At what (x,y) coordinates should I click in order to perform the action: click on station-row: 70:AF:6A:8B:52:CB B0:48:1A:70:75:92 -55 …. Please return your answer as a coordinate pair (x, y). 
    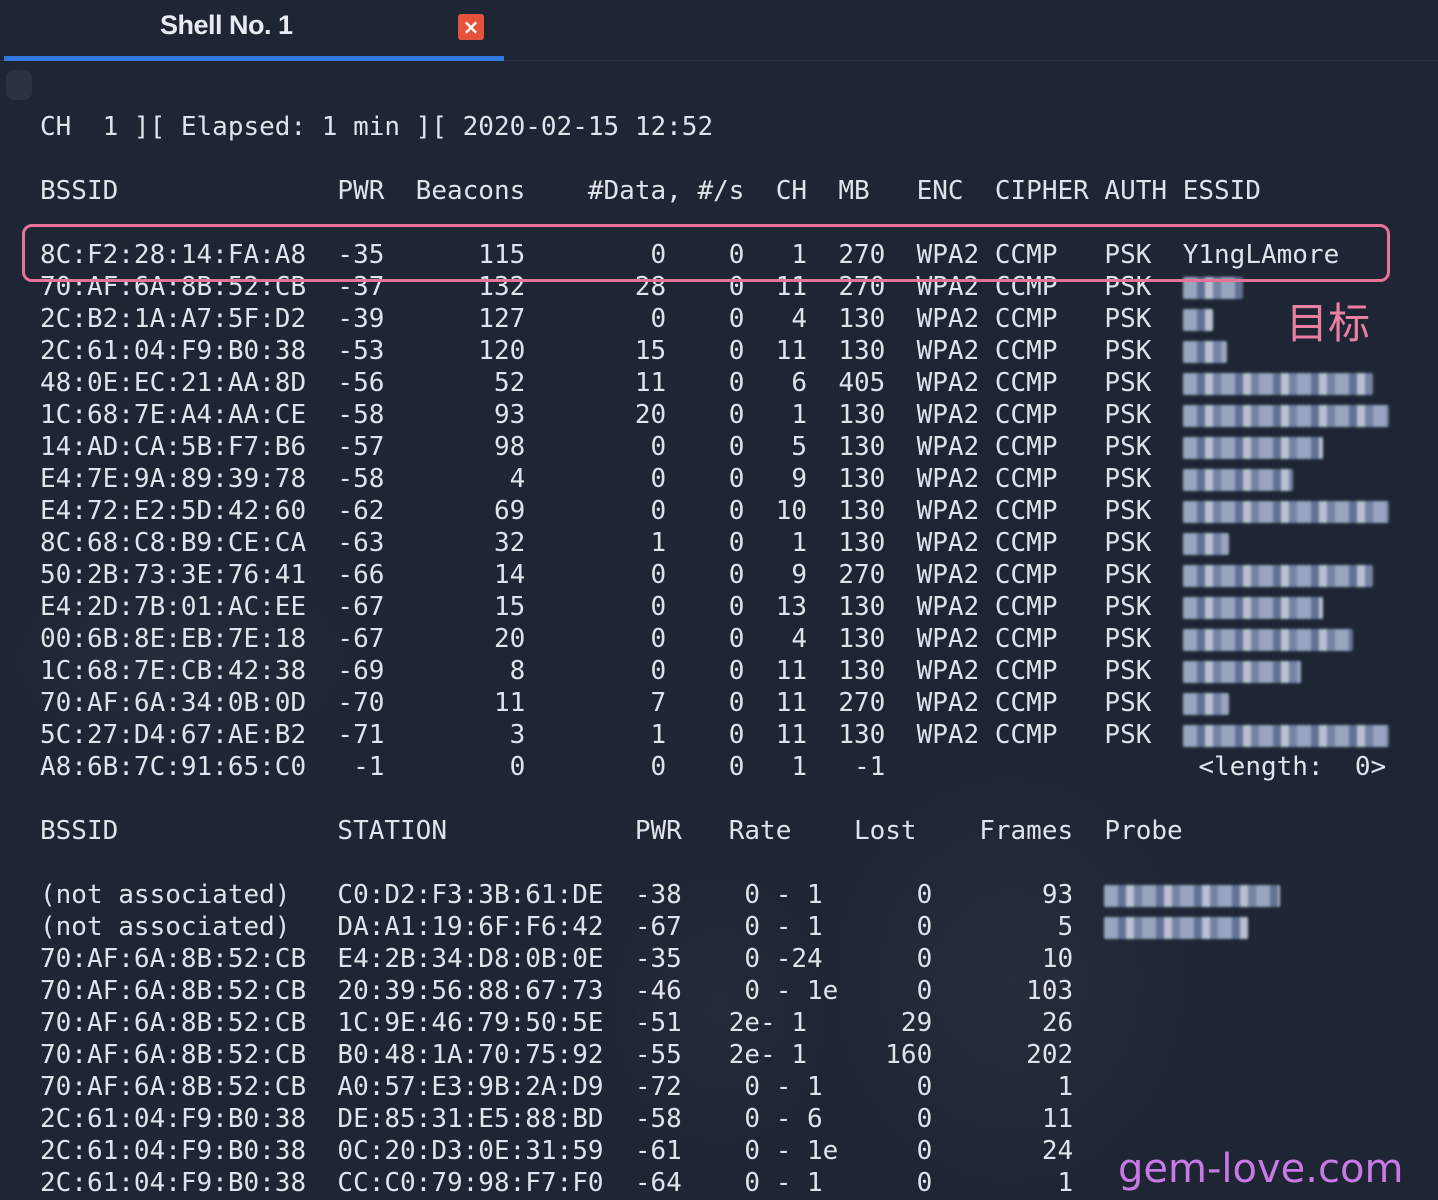
    Looking at the image, I should click on (572, 1055).